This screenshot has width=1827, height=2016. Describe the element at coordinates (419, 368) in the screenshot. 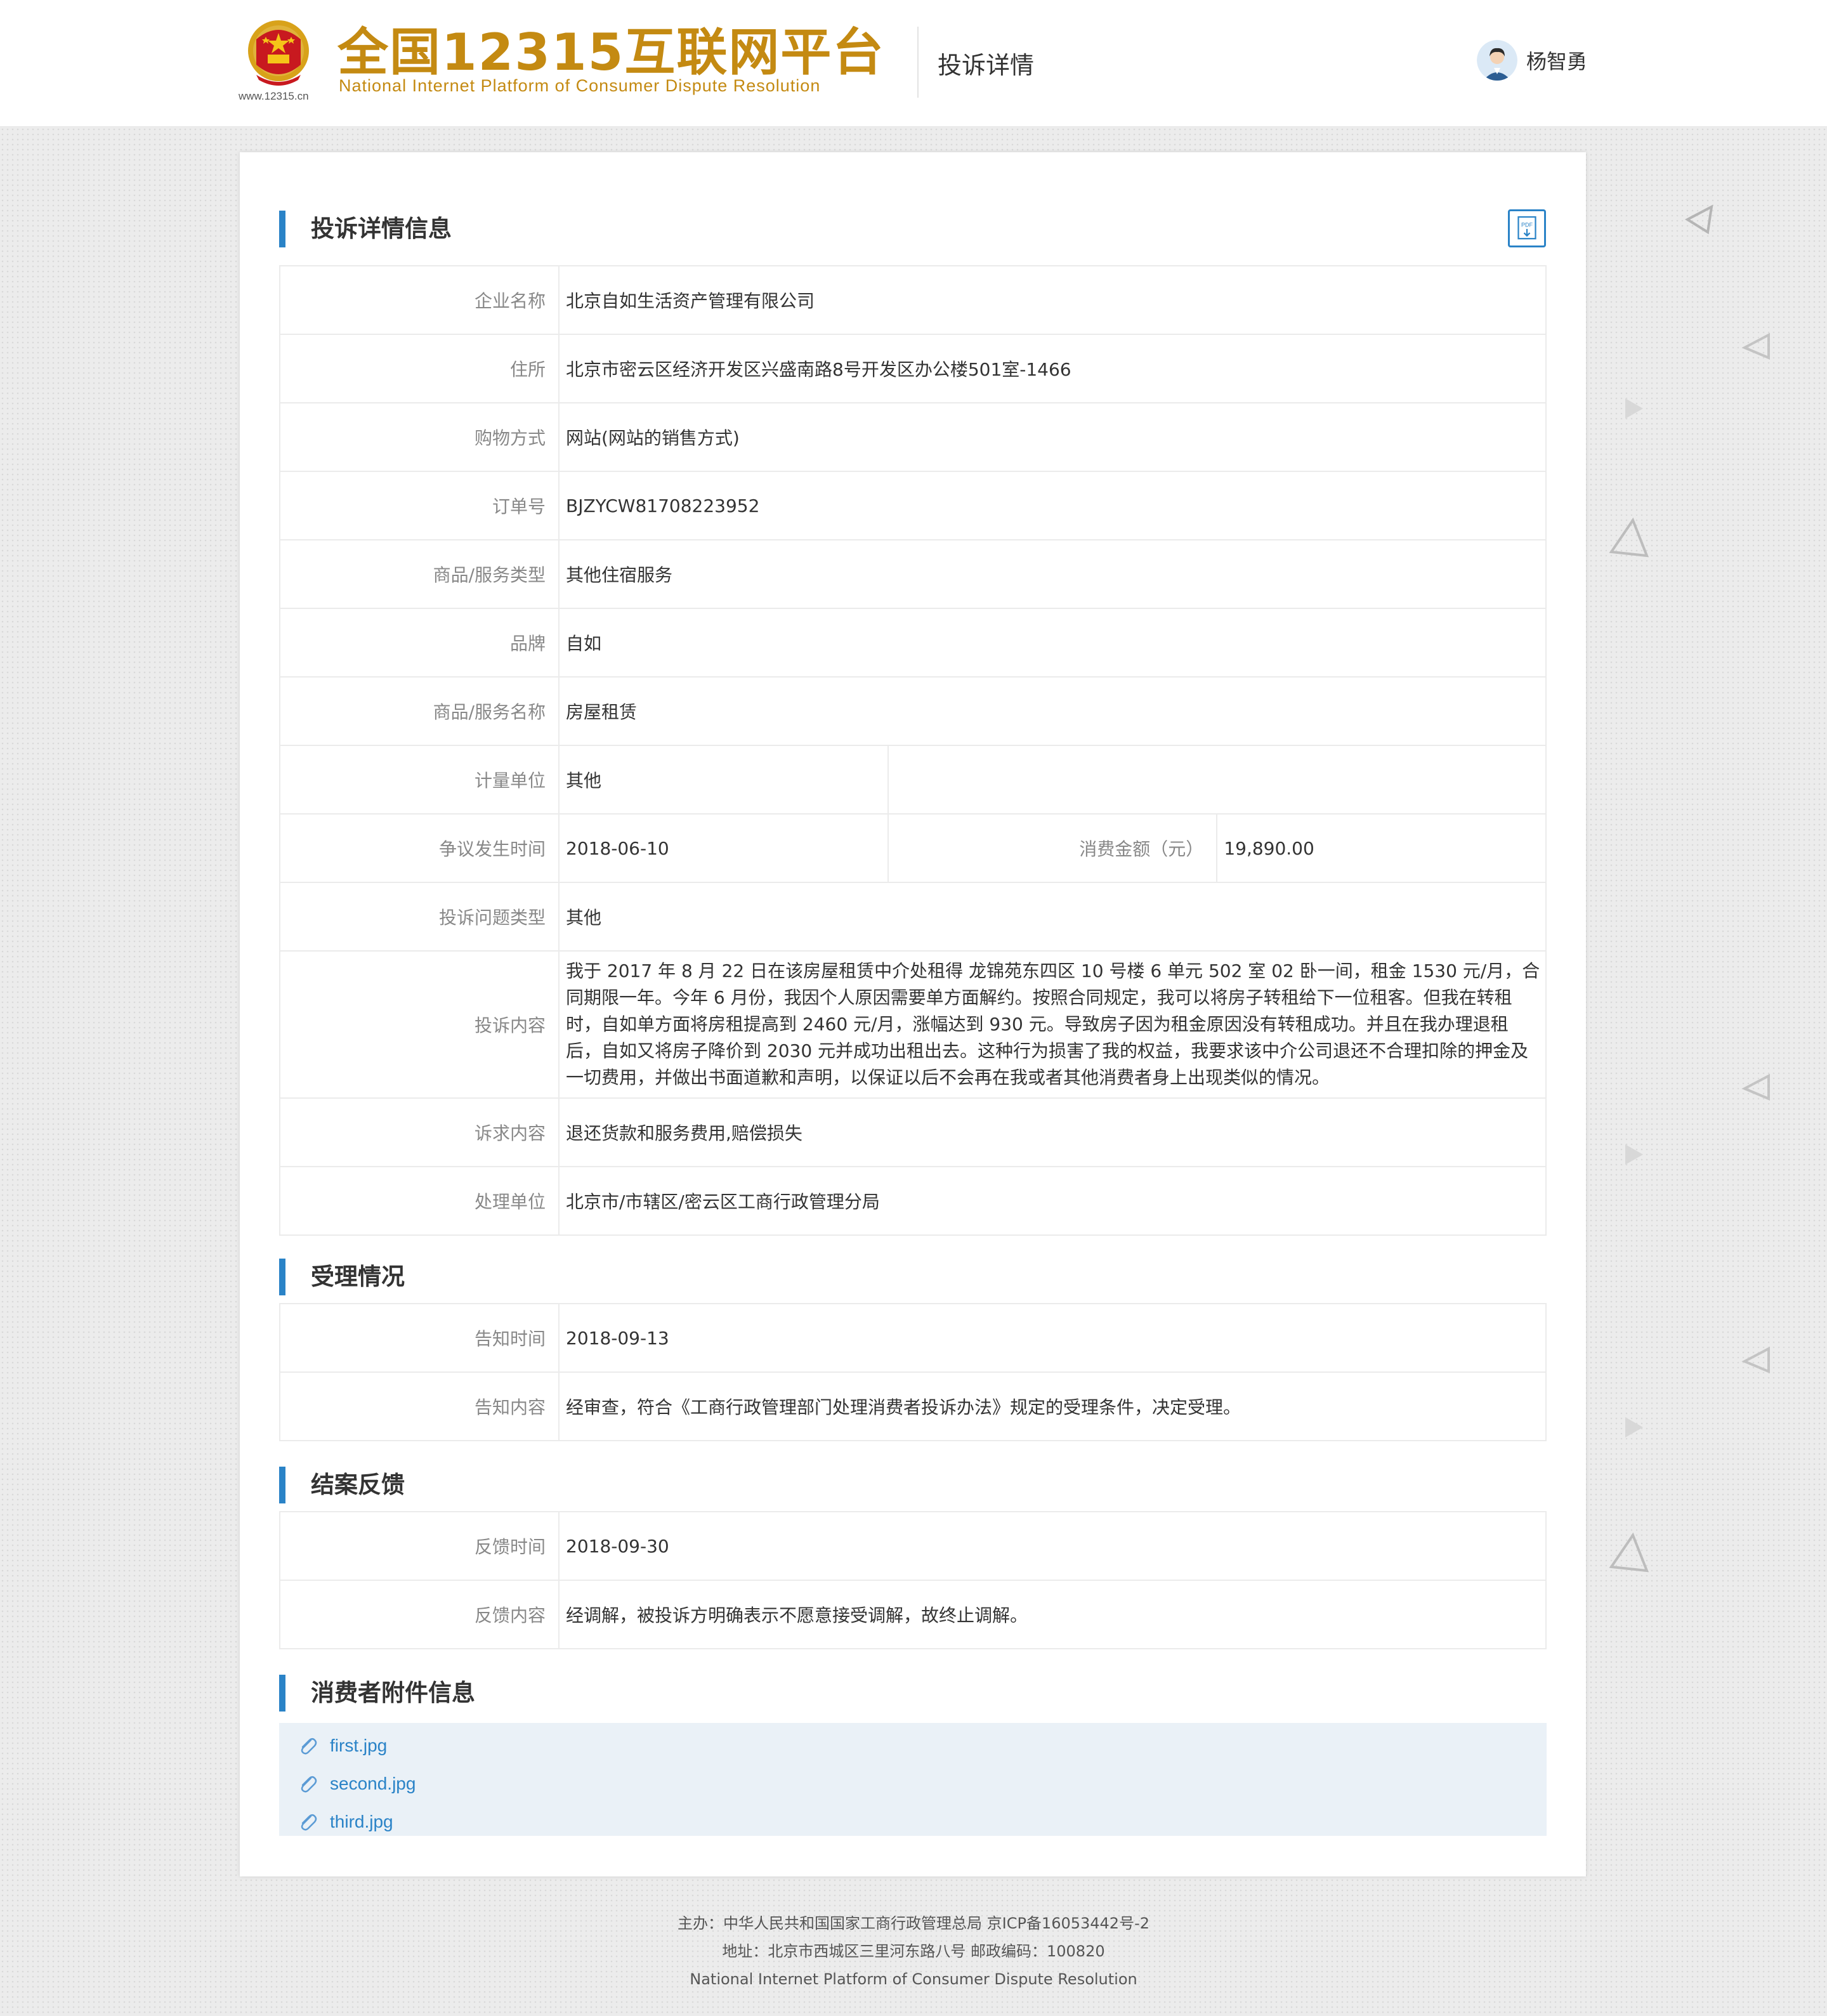

I see `address-label: 住所` at that location.